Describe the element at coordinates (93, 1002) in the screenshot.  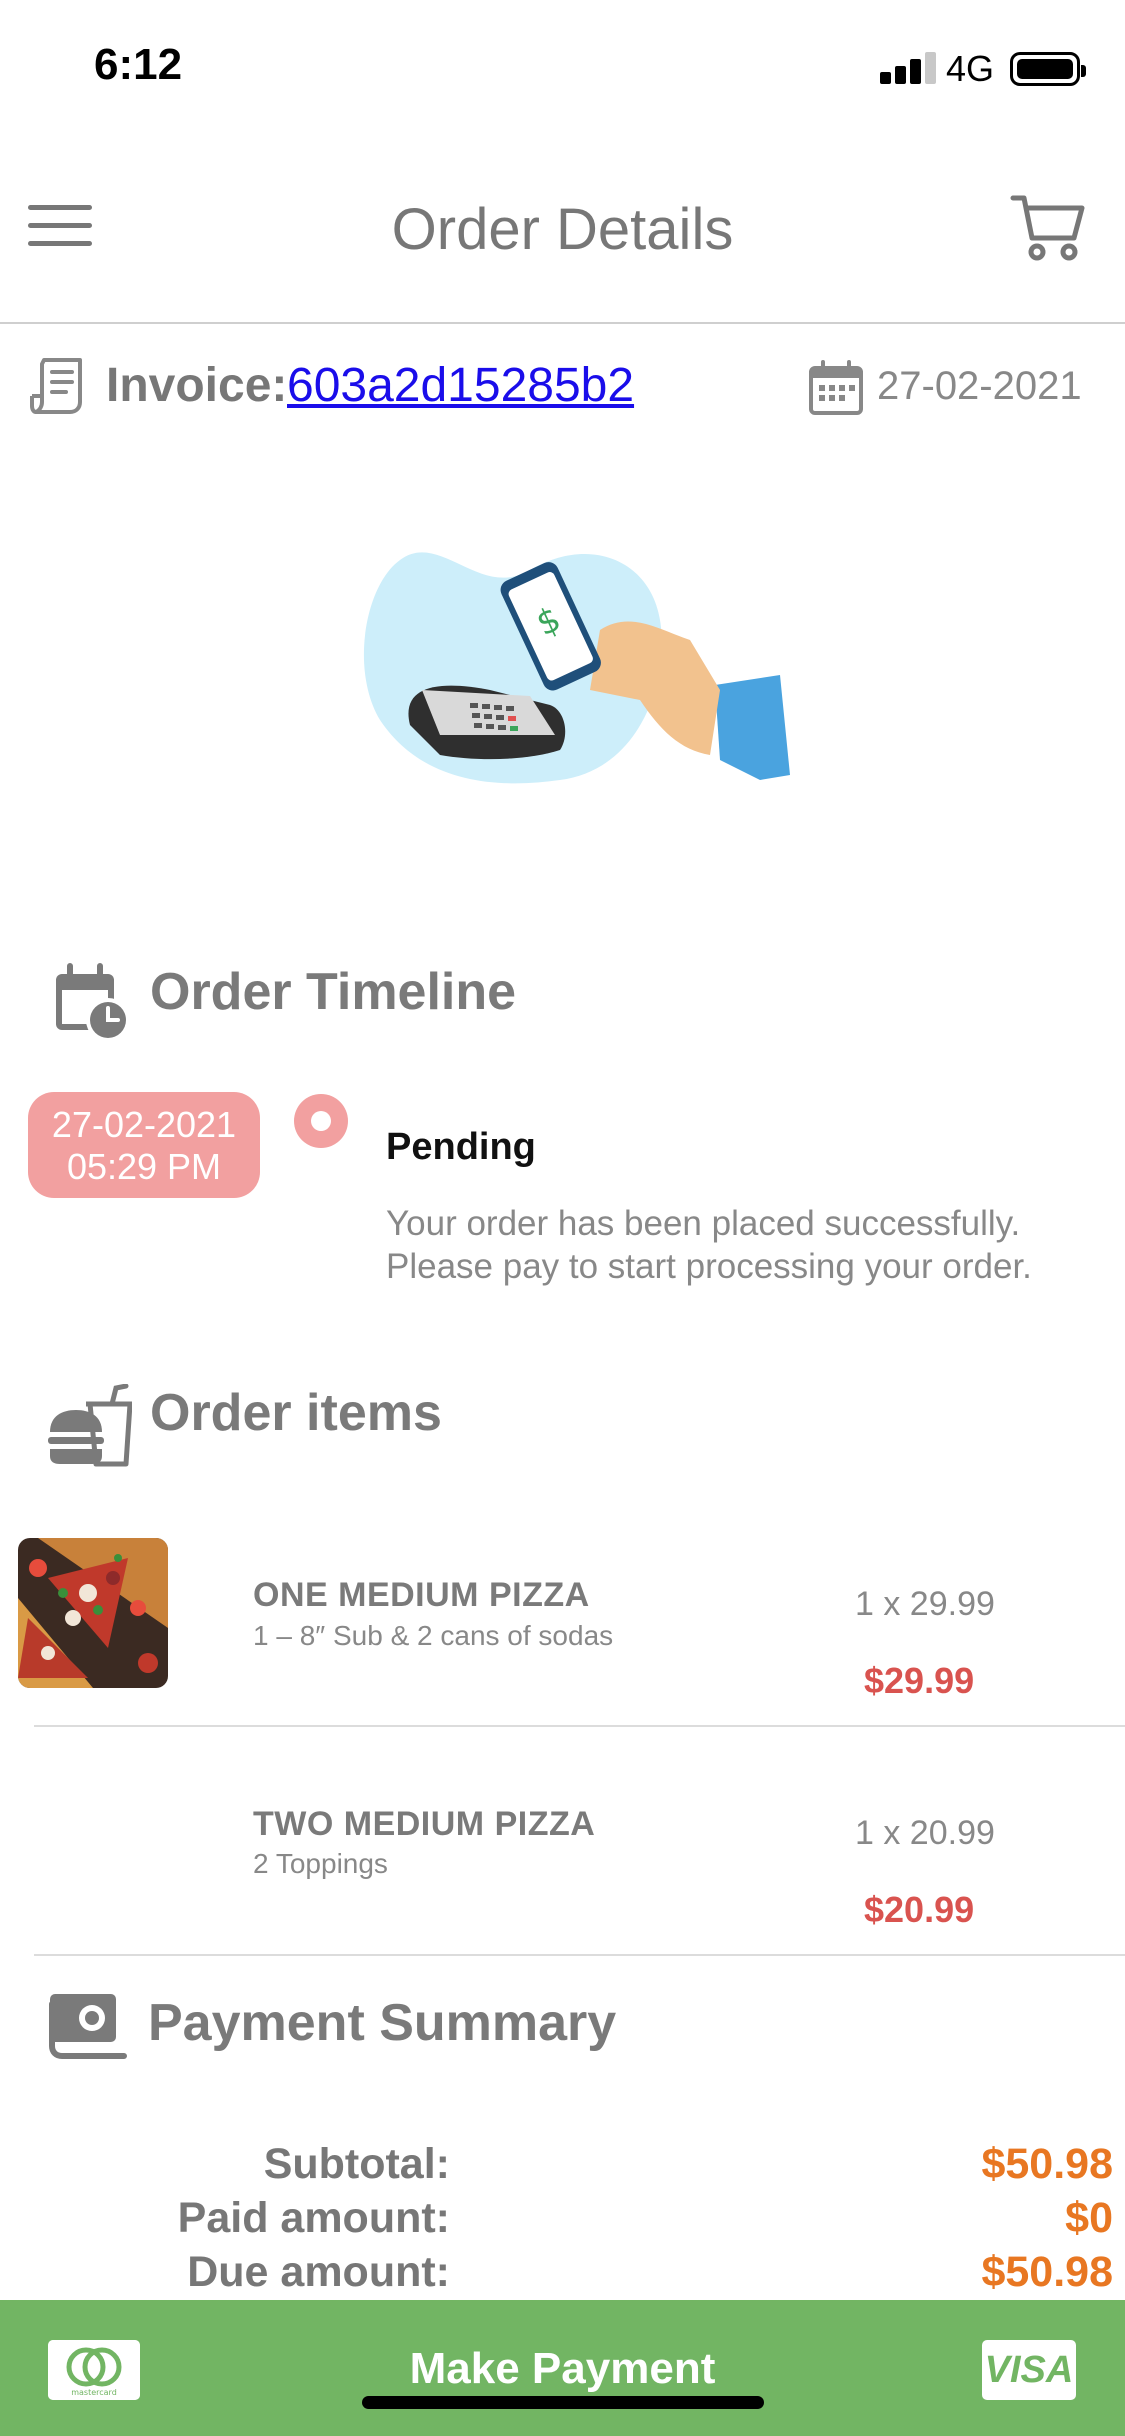
I see `calendar-clock-icon` at that location.